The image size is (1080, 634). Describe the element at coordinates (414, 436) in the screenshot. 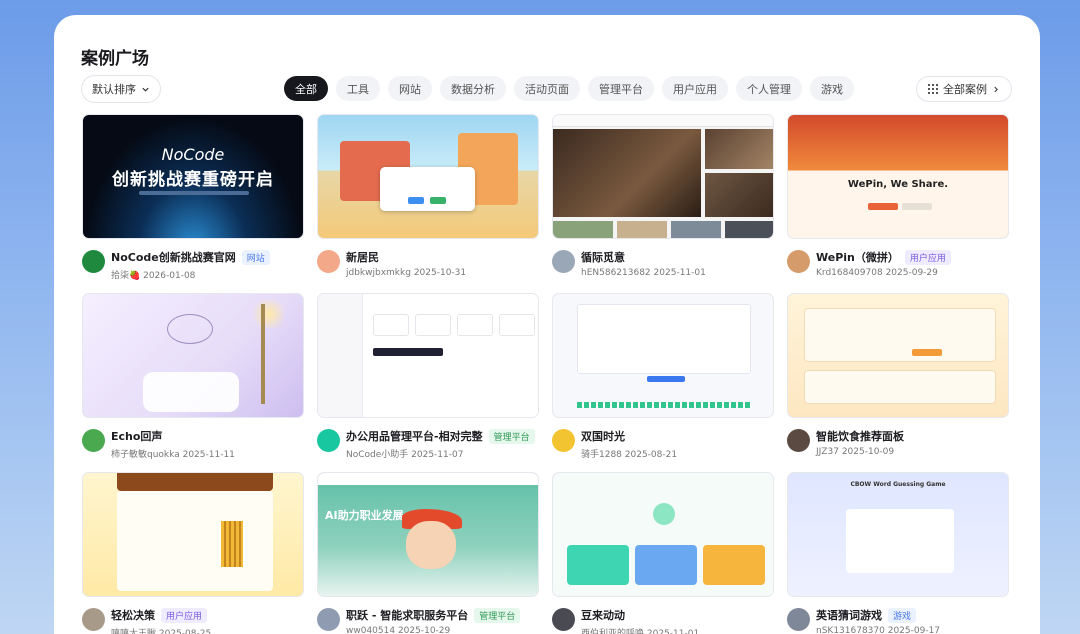

I see `case-name: 办公用品管理平台-相对完整` at that location.